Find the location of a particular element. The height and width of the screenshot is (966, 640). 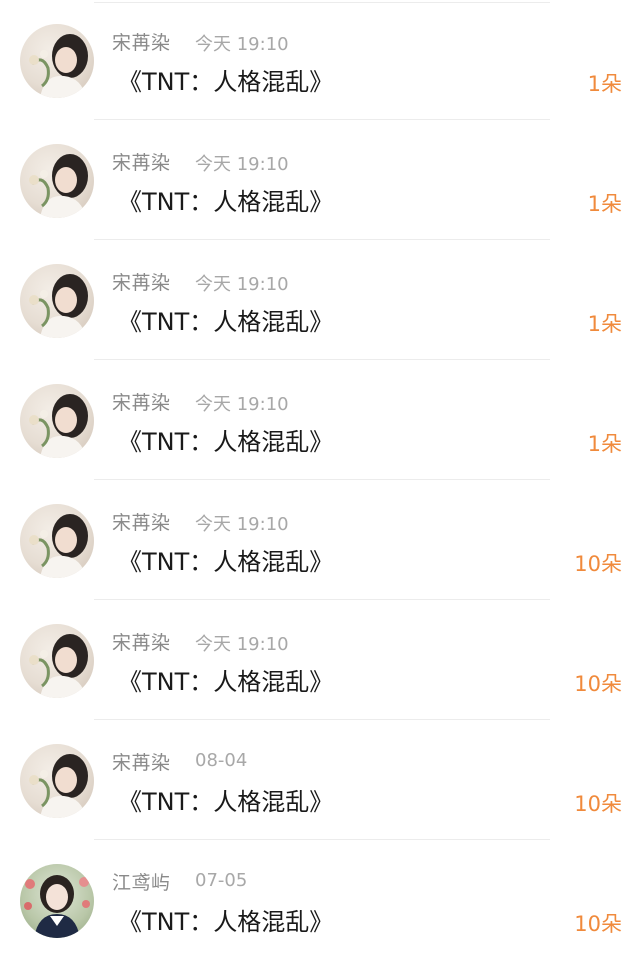

avatar-girl-tulips-icon is located at coordinates (57, 906).